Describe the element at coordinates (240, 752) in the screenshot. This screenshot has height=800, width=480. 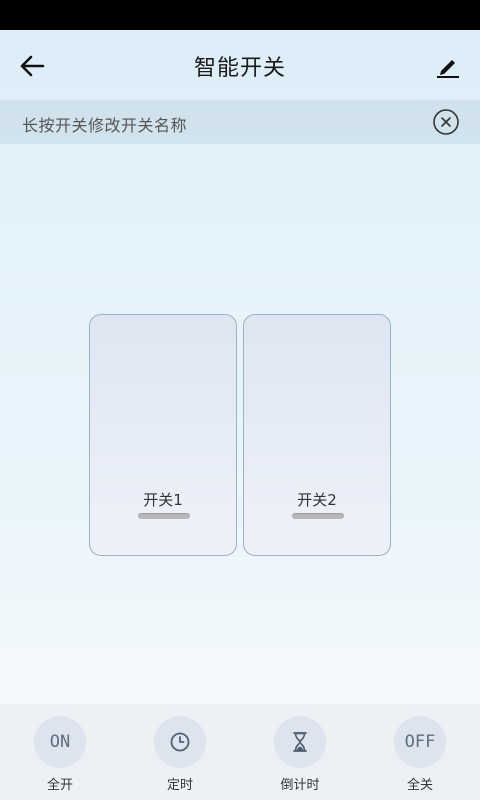
I see `bottom-action-bar: ON 全开 定时 倒计时 OFF 全关` at that location.